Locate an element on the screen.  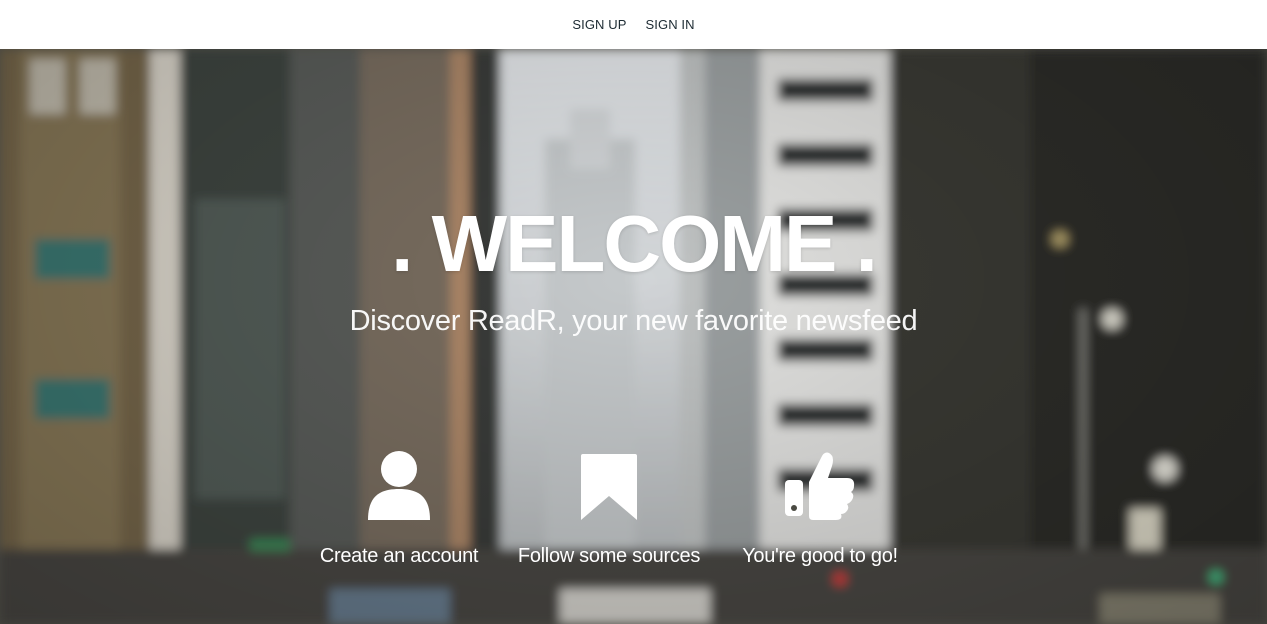
step-create-account: Create an account is located at coordinates (399, 505).